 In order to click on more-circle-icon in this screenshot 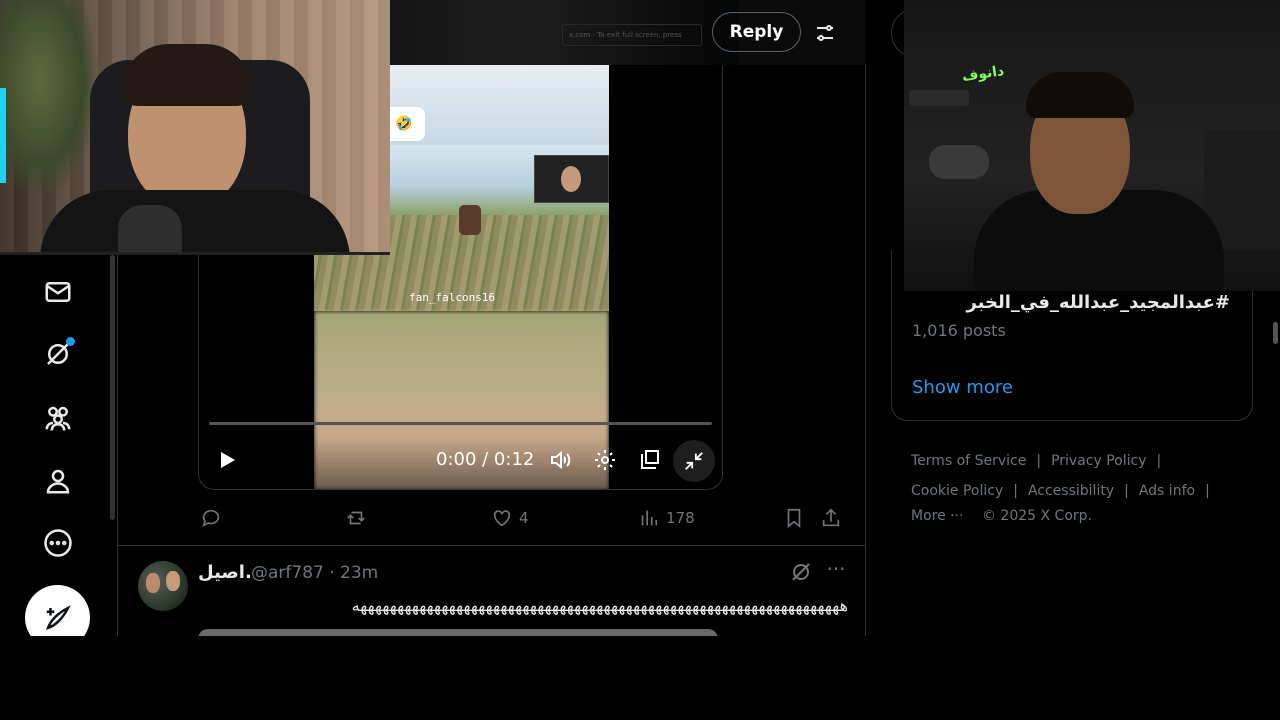, I will do `click(58, 543)`.